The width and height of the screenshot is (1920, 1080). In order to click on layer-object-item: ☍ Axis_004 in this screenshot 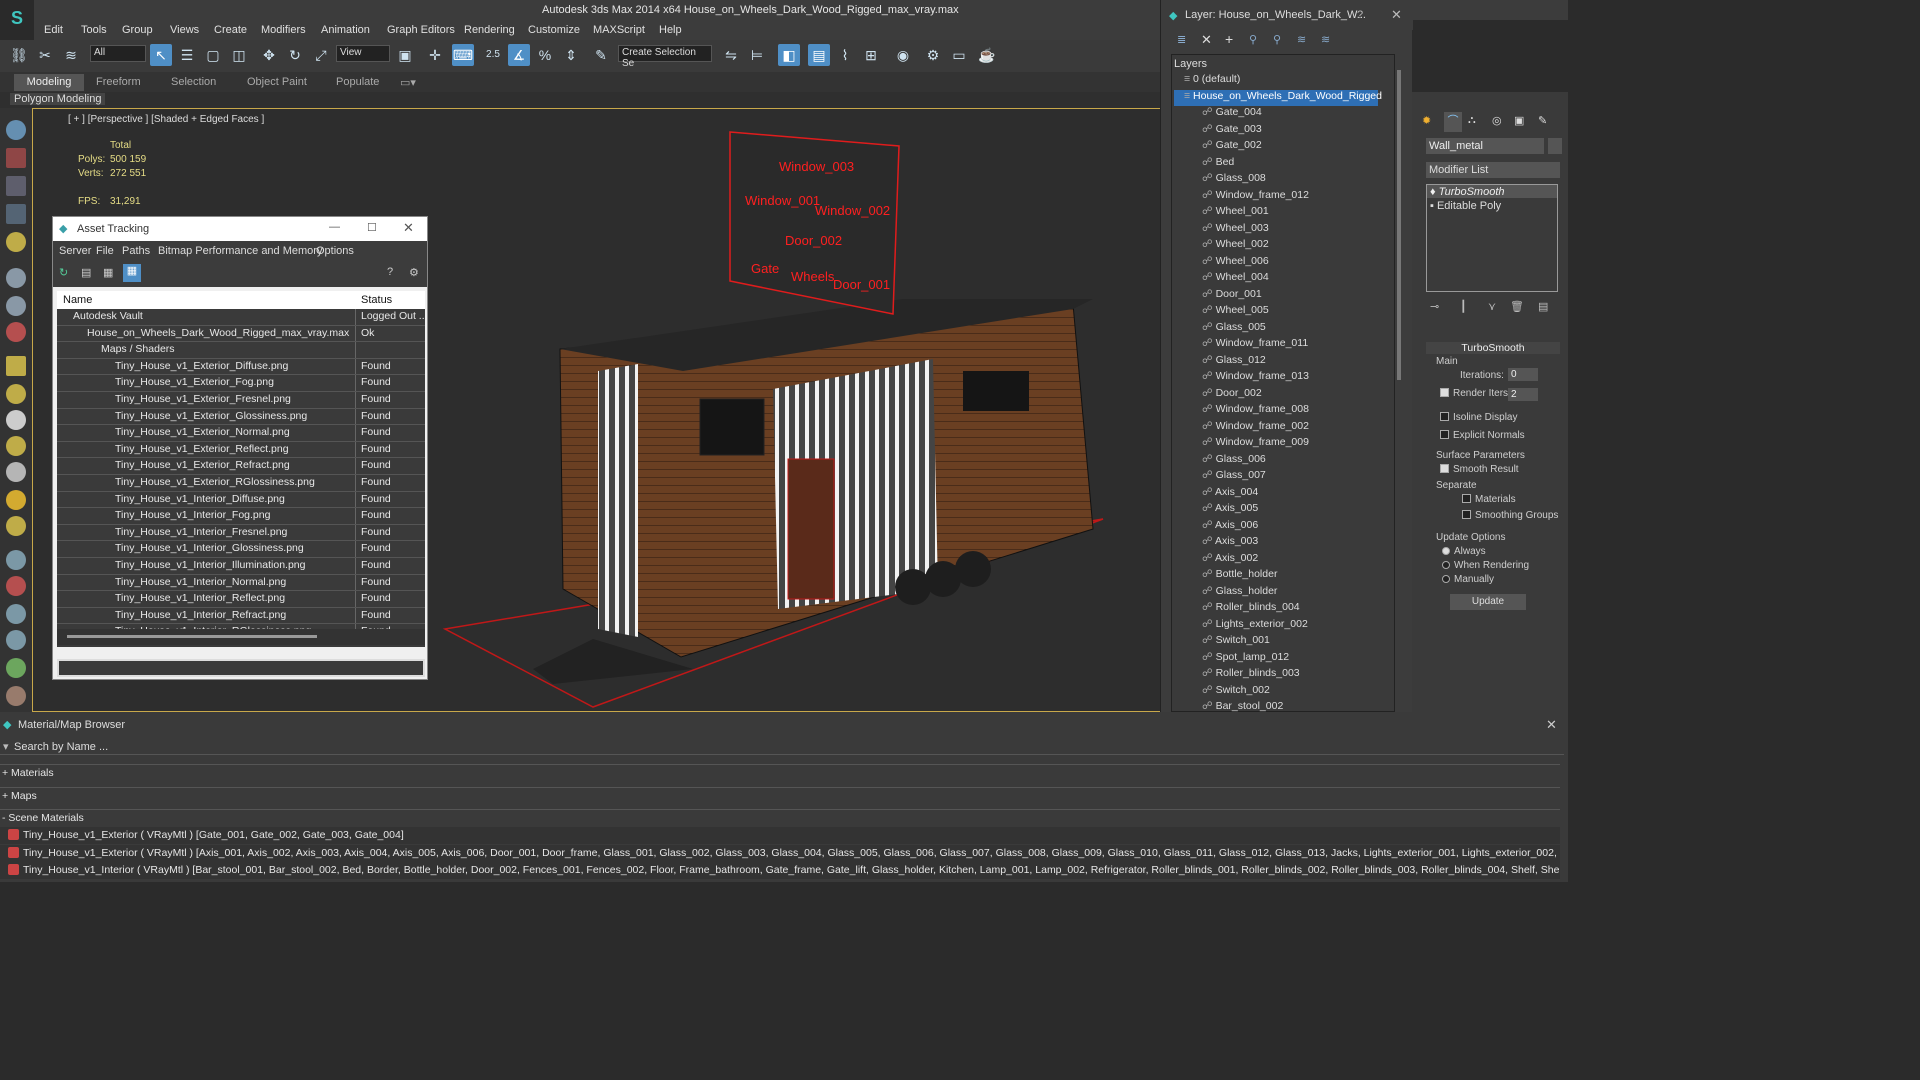, I will do `click(1307, 494)`.